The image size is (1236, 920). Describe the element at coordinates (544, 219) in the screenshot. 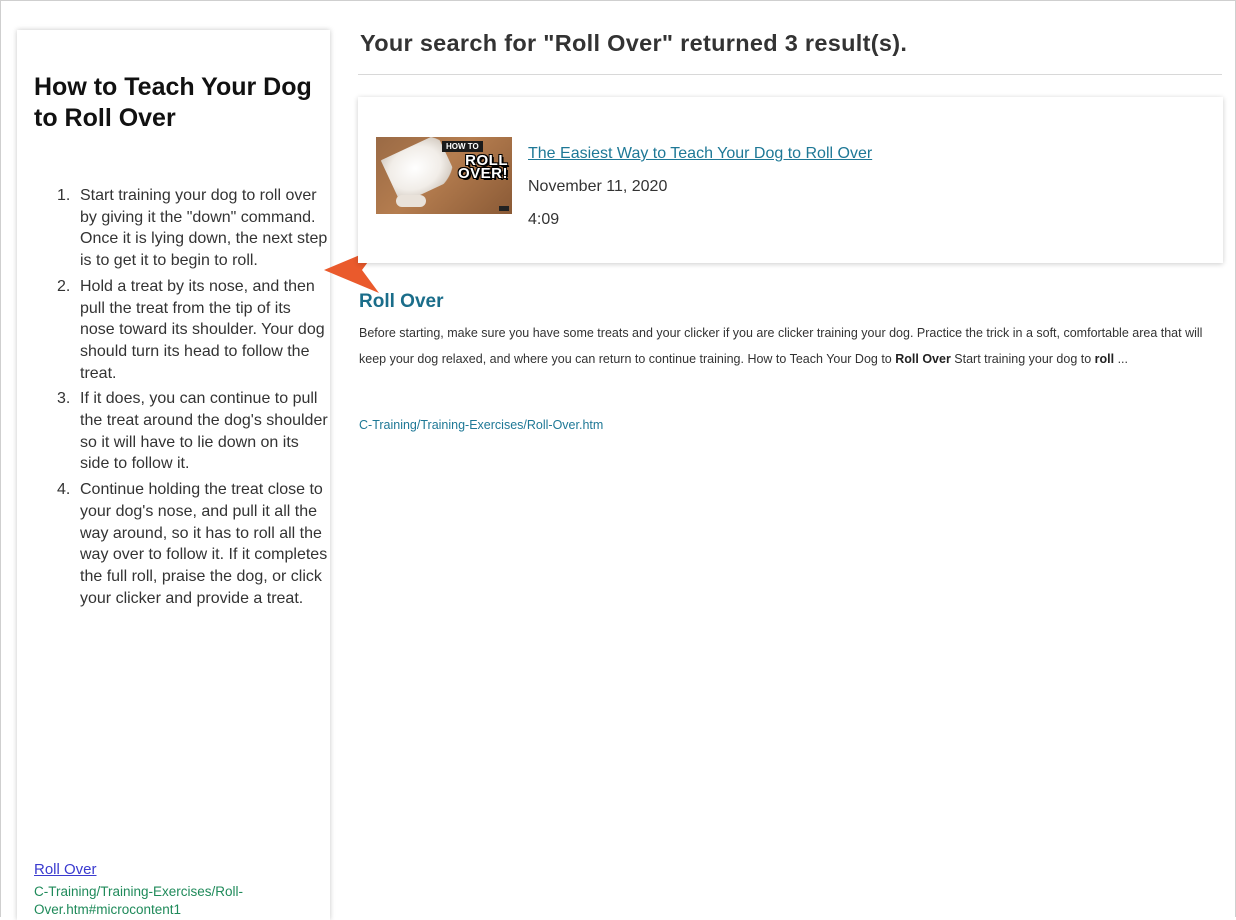

I see `video-duration: 4:09` at that location.